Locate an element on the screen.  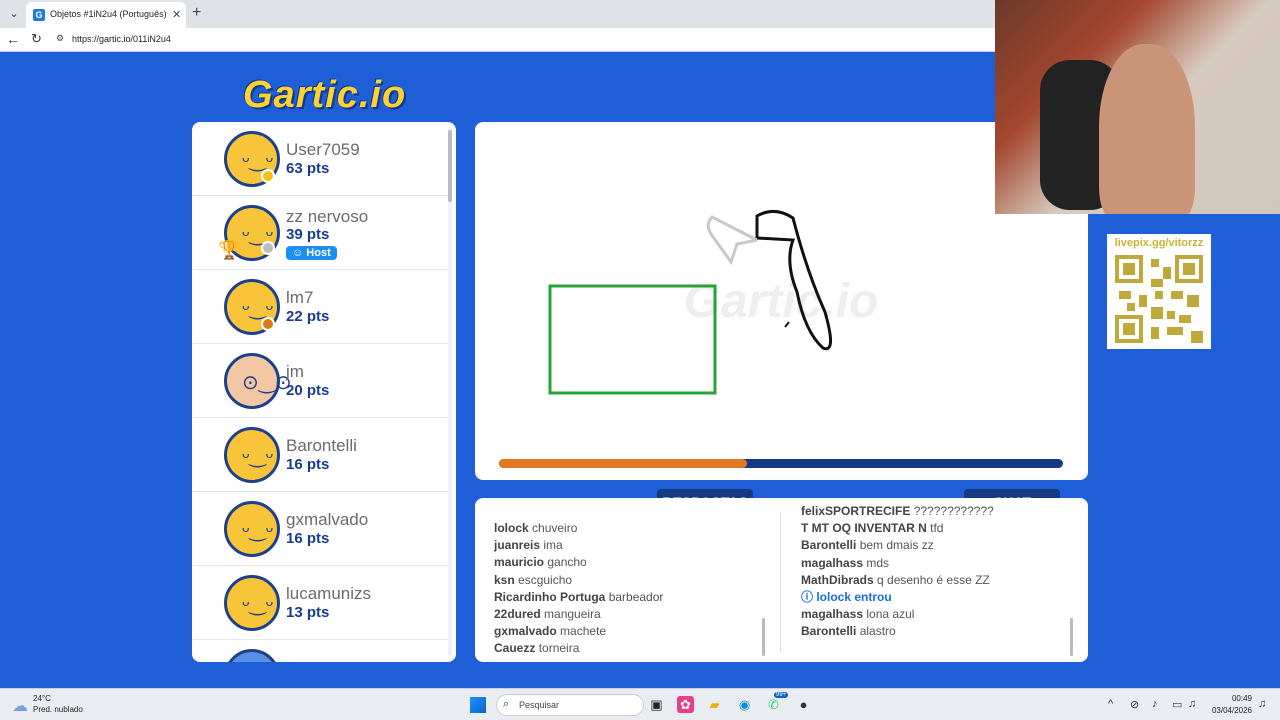
player-points: 13 pts is located at coordinates (308, 612).